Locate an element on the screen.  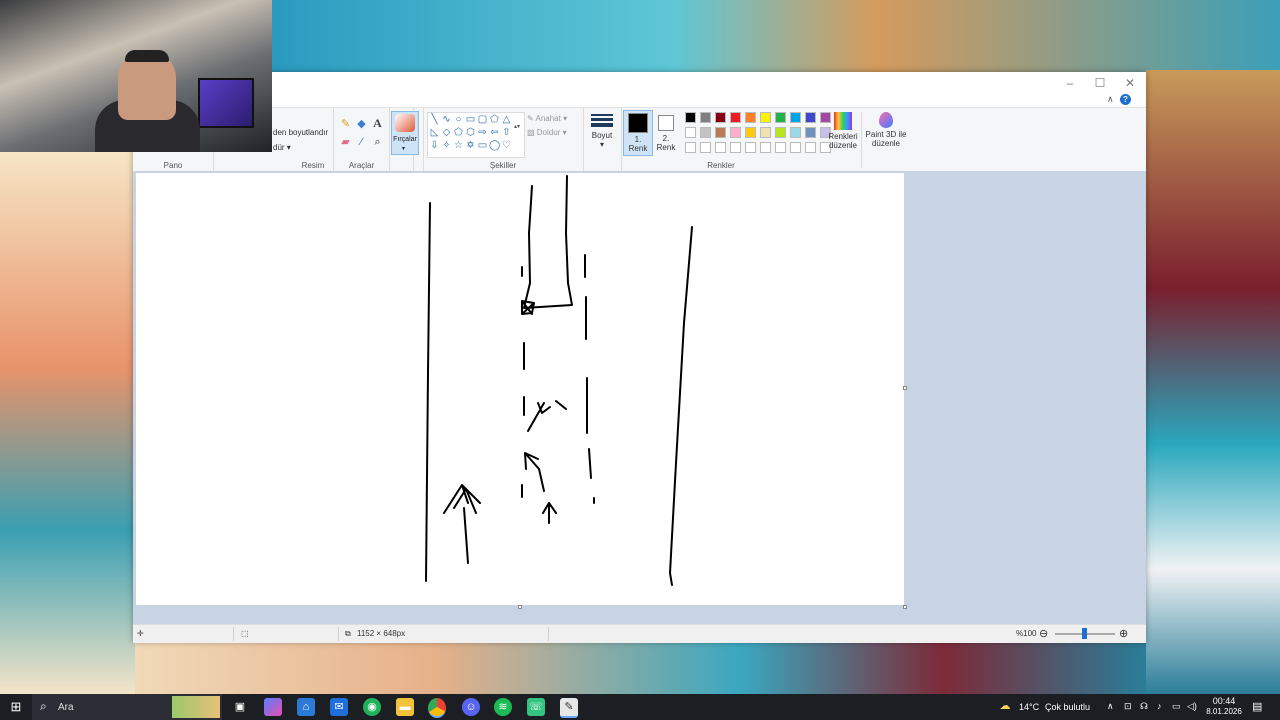
resize-handle-corner is located at coordinates (905, 607).